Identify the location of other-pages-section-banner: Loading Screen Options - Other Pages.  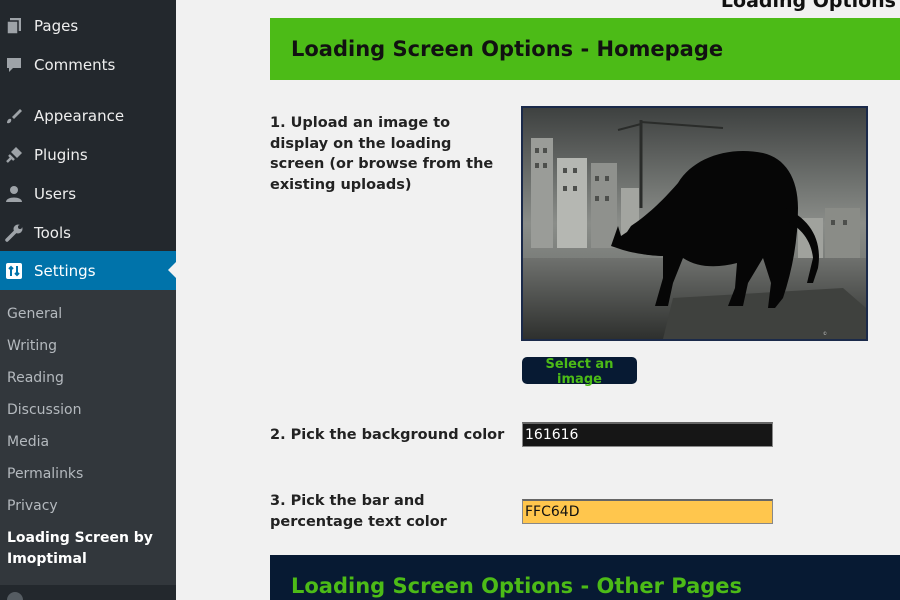
(585, 577).